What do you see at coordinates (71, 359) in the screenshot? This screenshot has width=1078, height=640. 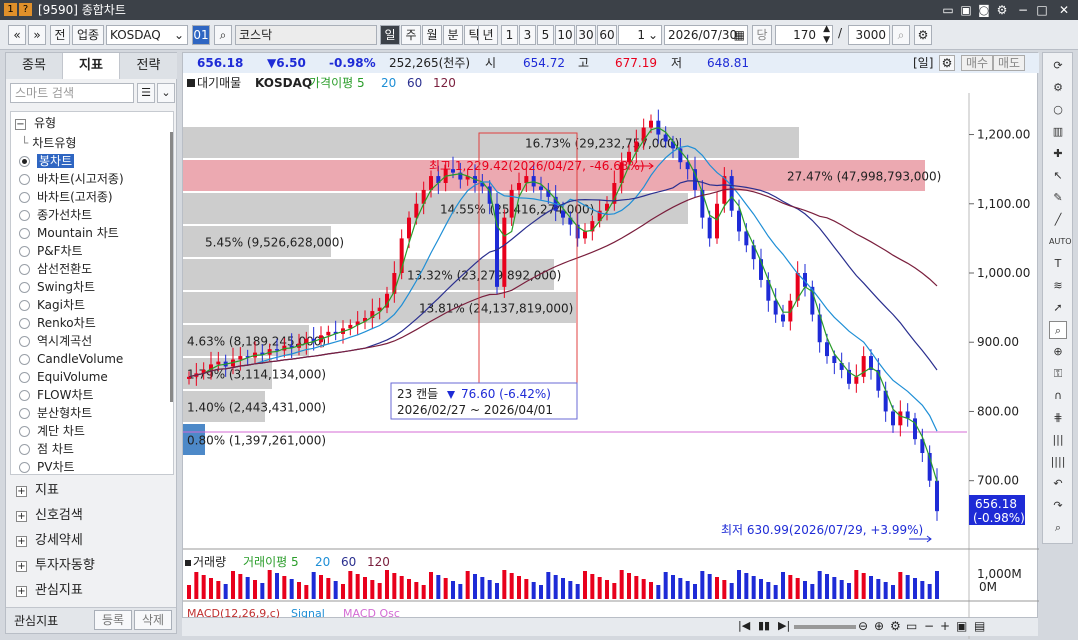 I see `chart-type-item: CandleVolume` at bounding box center [71, 359].